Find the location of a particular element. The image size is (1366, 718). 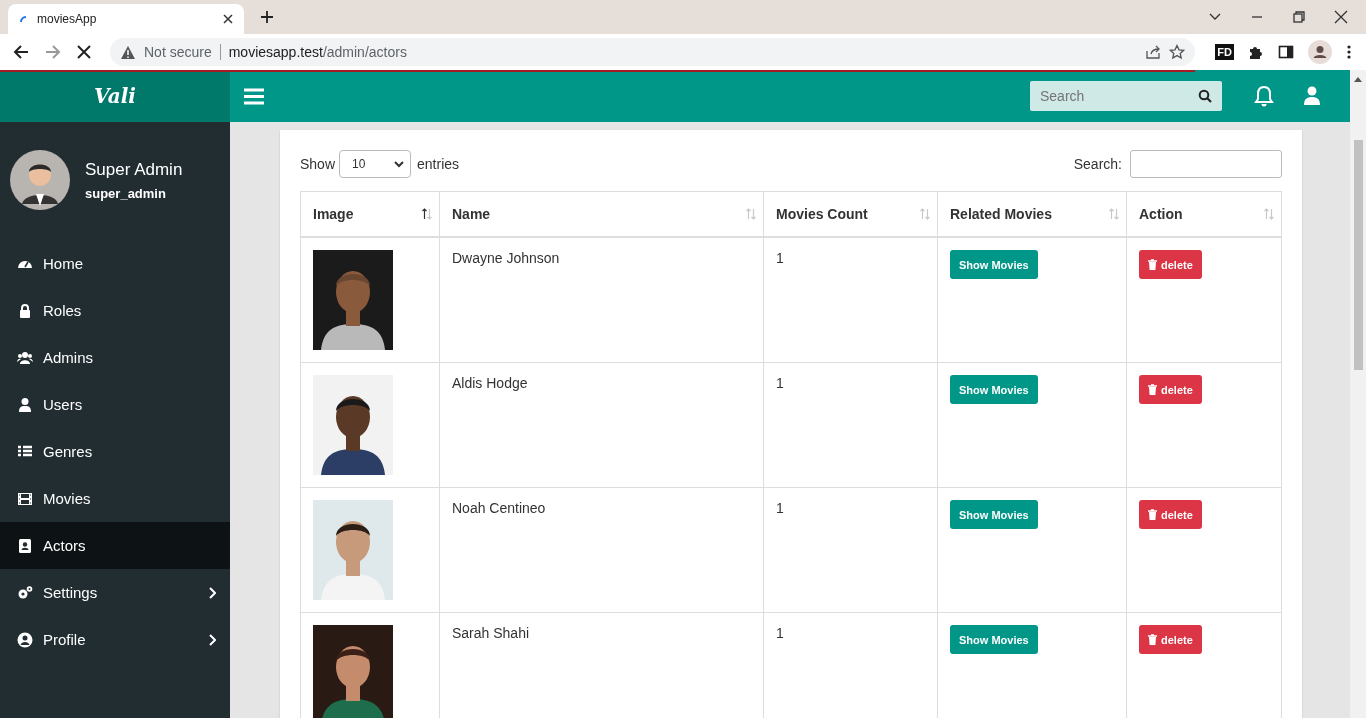

loading-icon is located at coordinates (23, 19).